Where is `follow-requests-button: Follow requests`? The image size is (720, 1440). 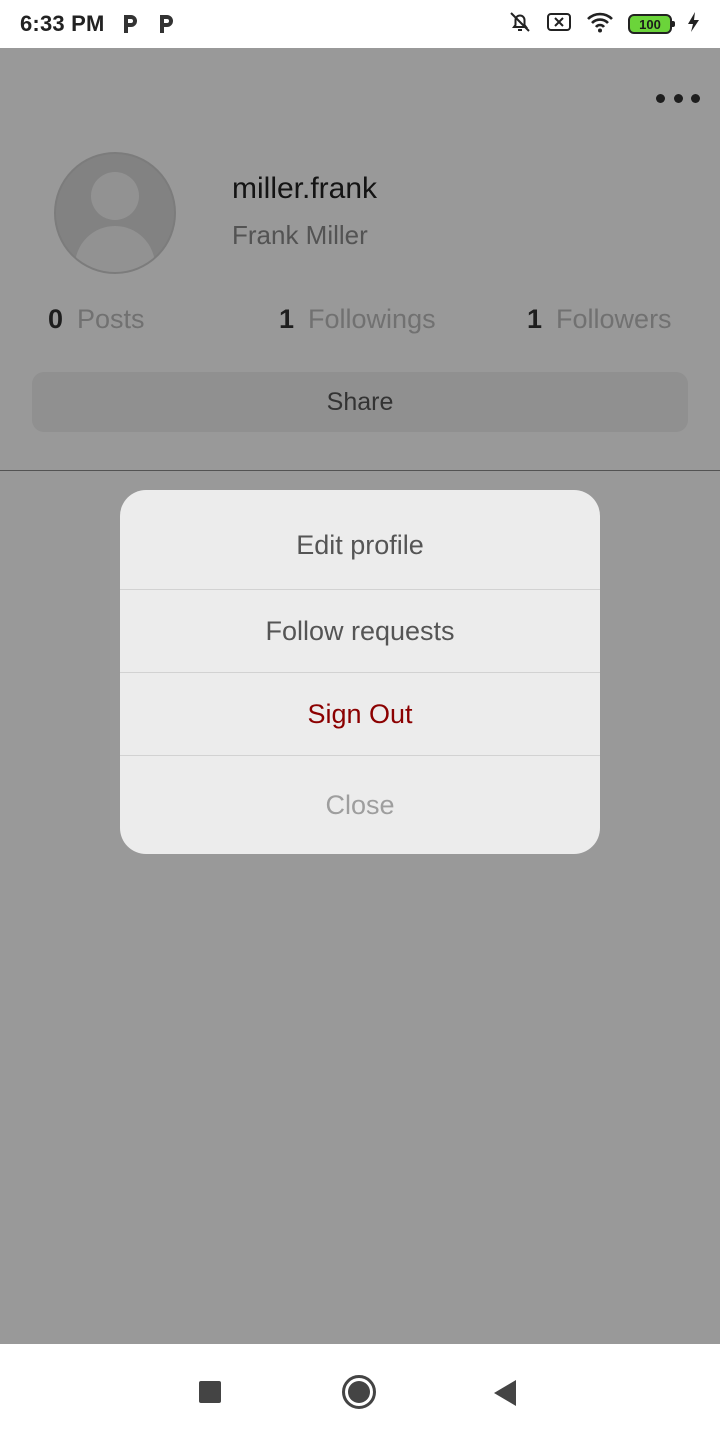
follow-requests-button: Follow requests is located at coordinates (360, 631).